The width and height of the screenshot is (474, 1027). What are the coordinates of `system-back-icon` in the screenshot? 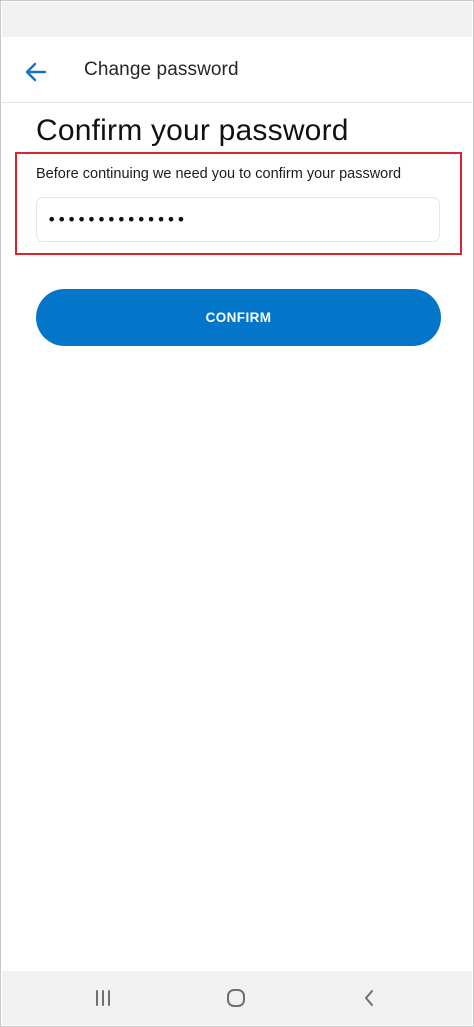 It's located at (369, 998).